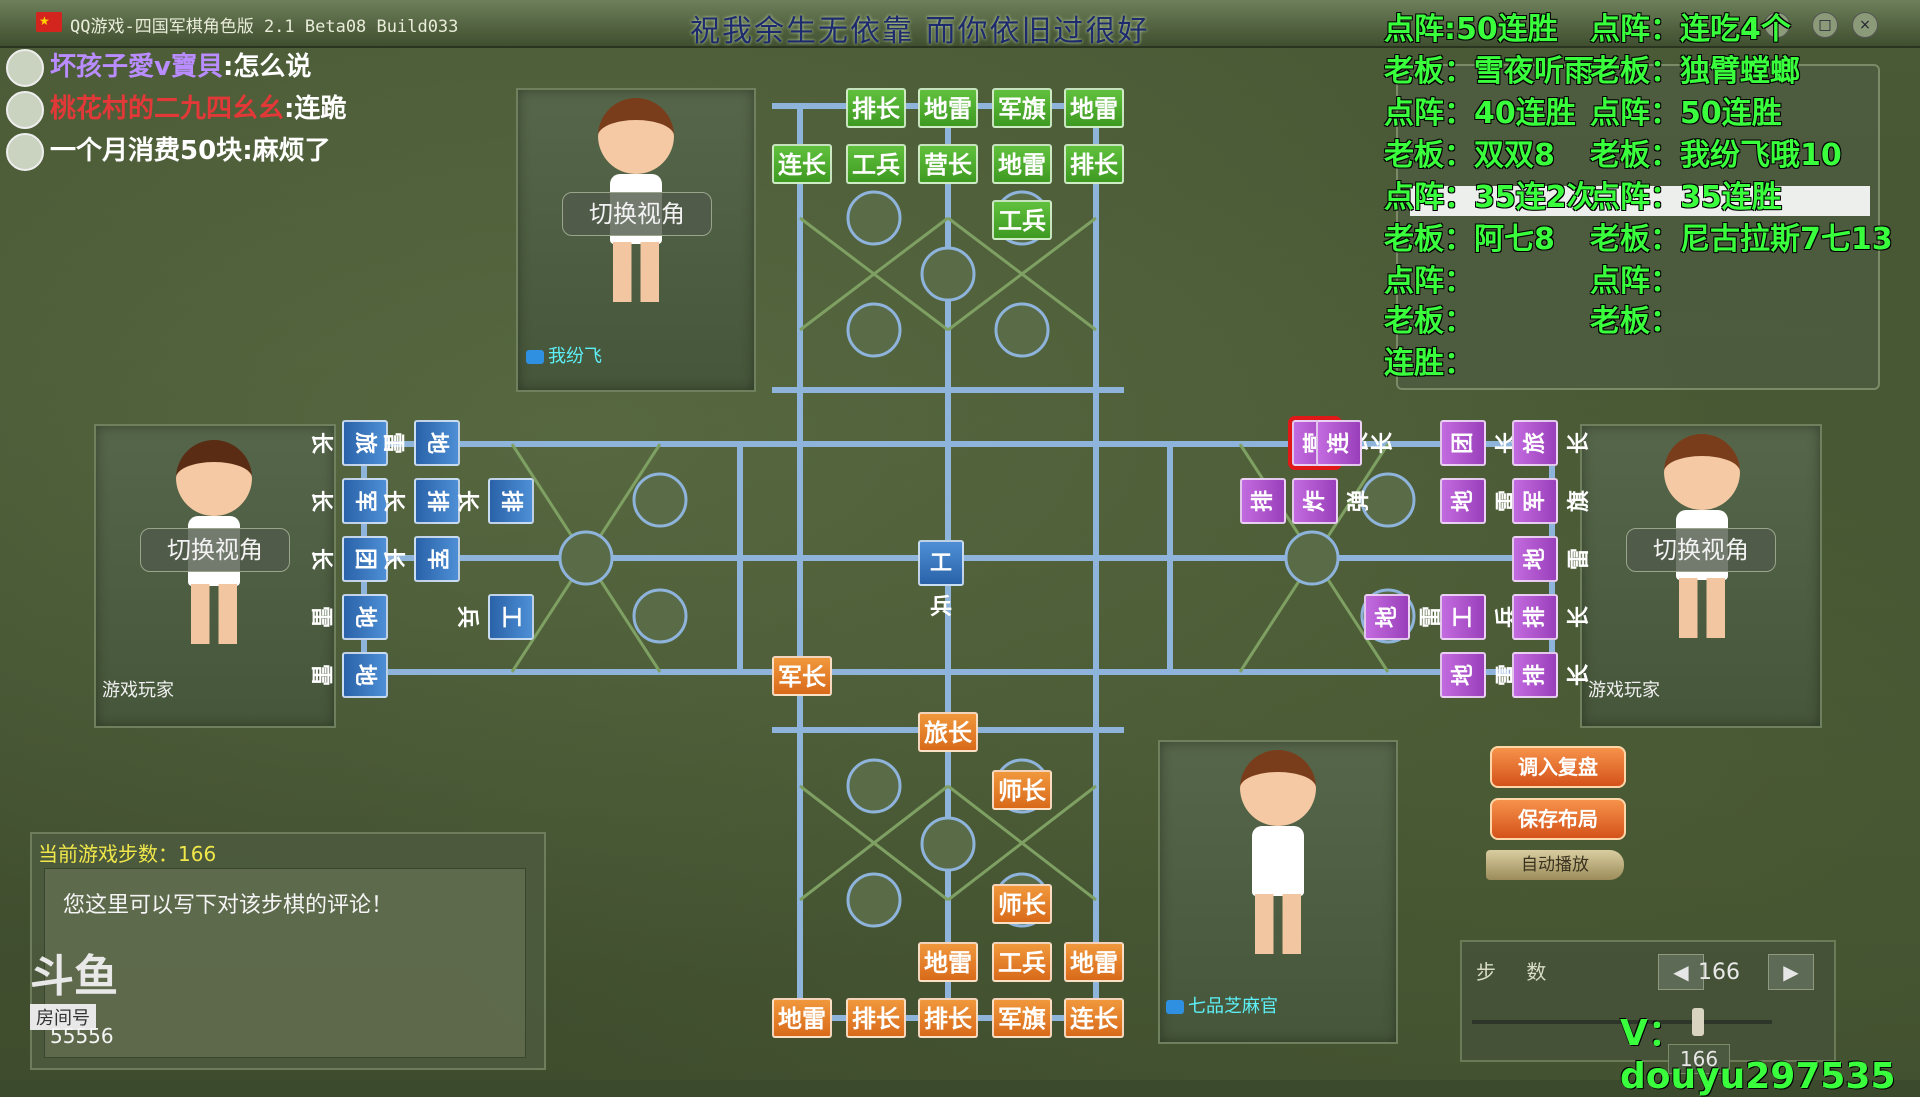 This screenshot has width=1920, height=1097. Describe the element at coordinates (1865, 25) in the screenshot. I see `close-icon: ×` at that location.